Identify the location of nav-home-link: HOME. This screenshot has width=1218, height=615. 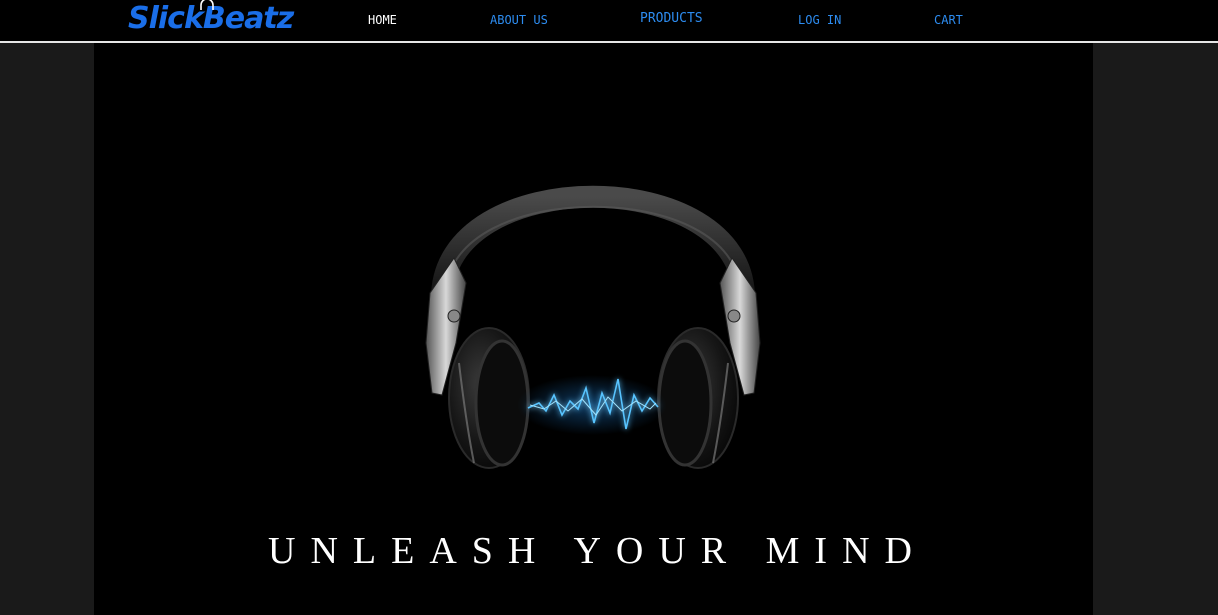
(382, 20).